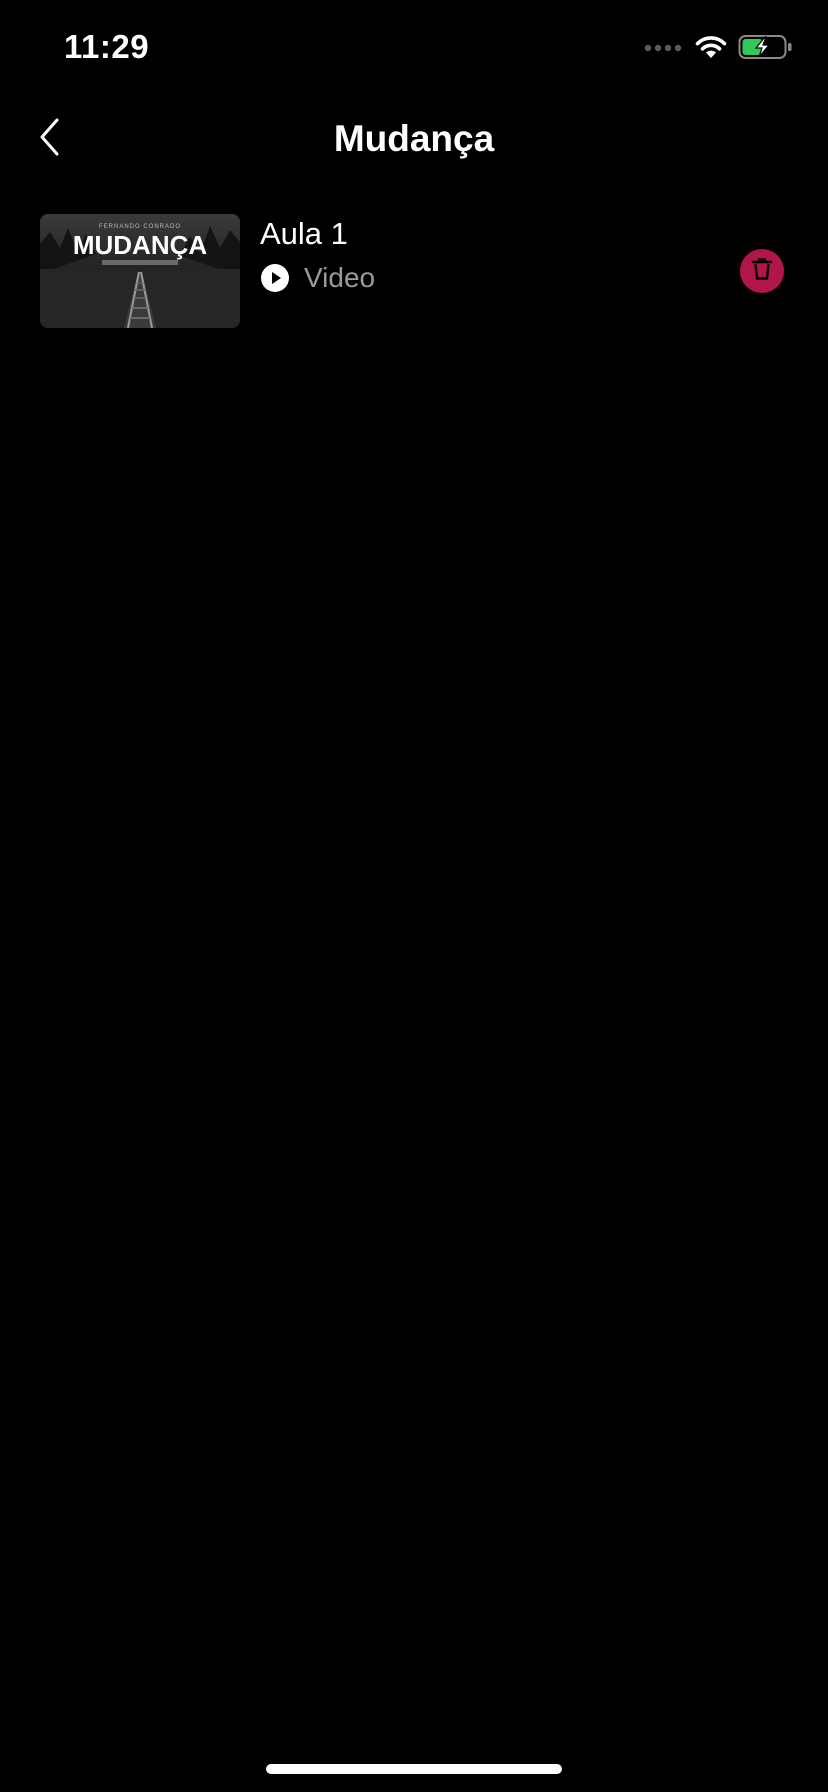  I want to click on lesson-thumbnail: FERNANDO CONRADO MUDANÇA, so click(140, 271).